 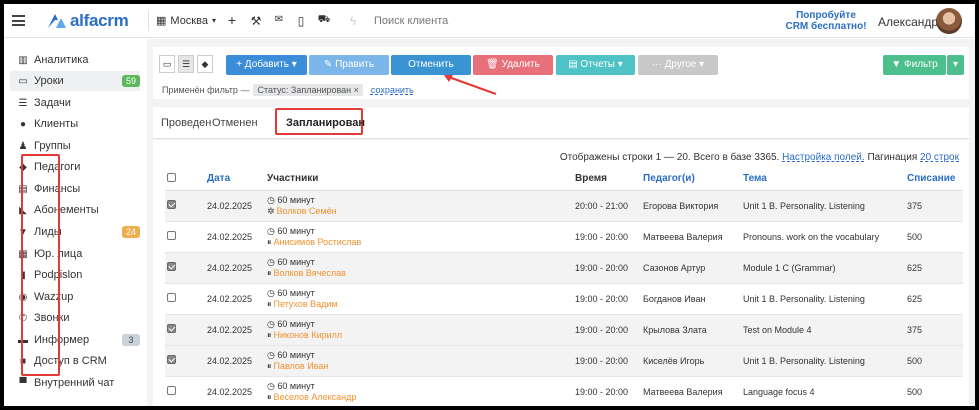 I want to click on envelope-icon: ✉, so click(x=279, y=19).